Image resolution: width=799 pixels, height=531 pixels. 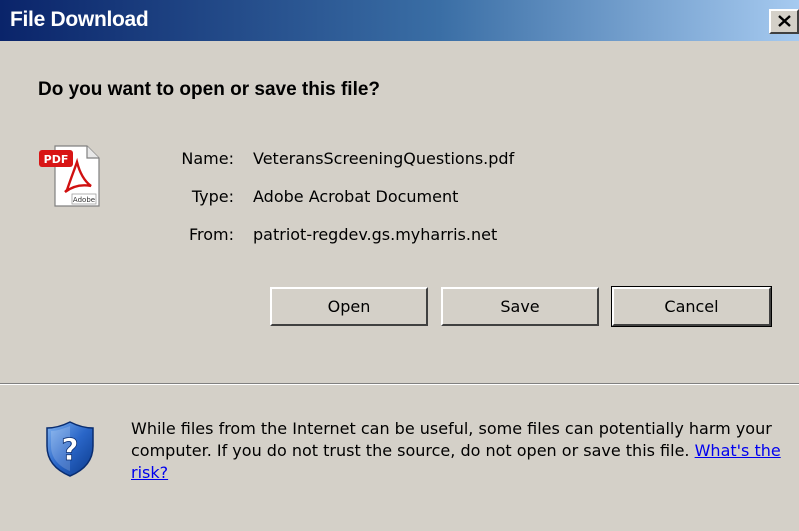 I want to click on close-button, so click(x=784, y=21).